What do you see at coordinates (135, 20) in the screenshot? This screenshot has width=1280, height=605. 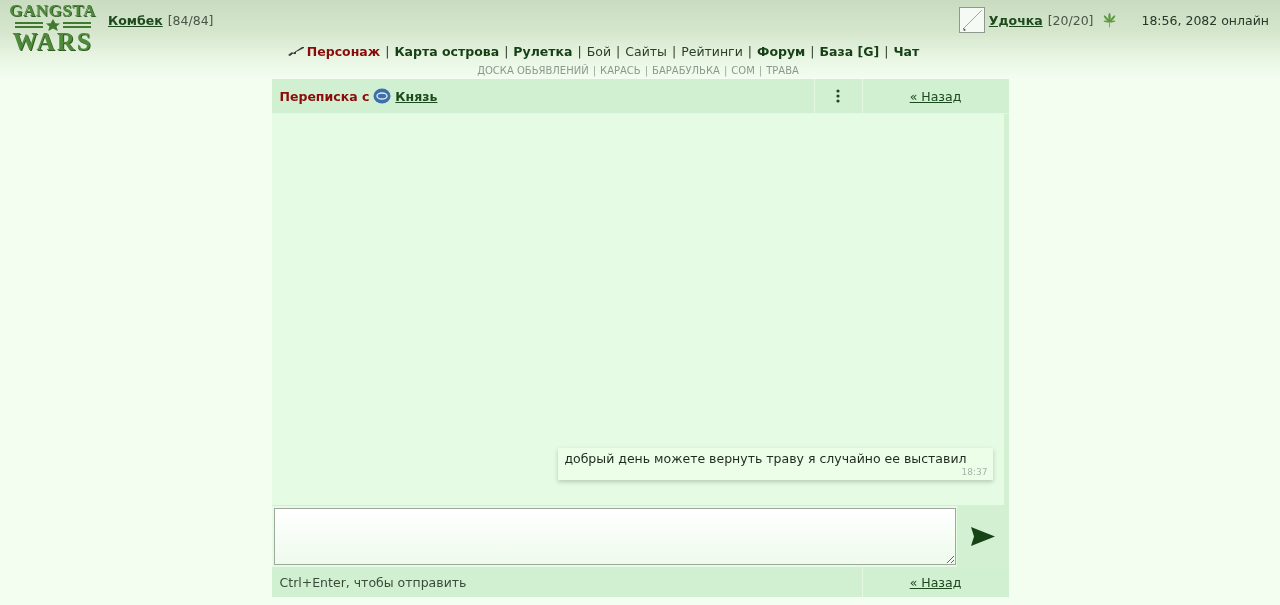 I see `player-name-link: Комбек` at bounding box center [135, 20].